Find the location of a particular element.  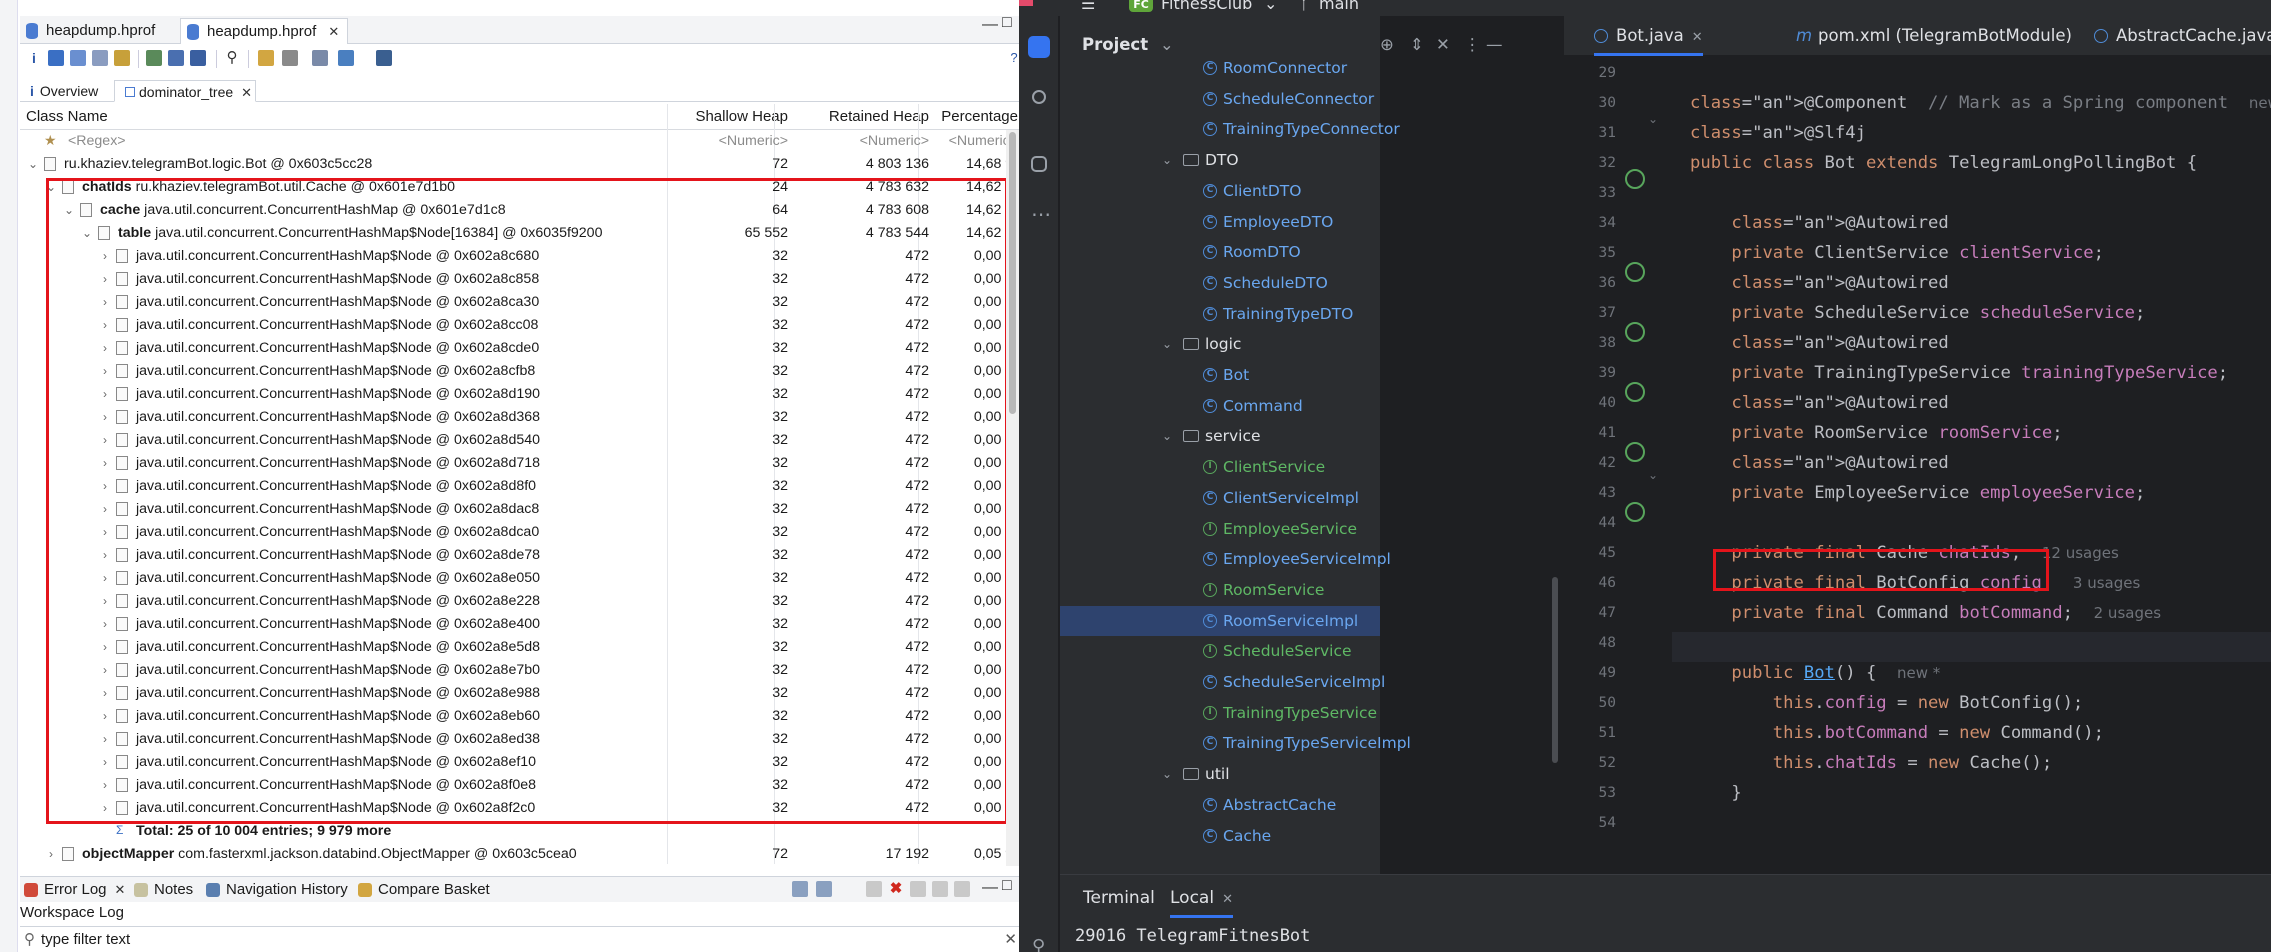

collapse-all-icon: ✕ is located at coordinates (1443, 45).